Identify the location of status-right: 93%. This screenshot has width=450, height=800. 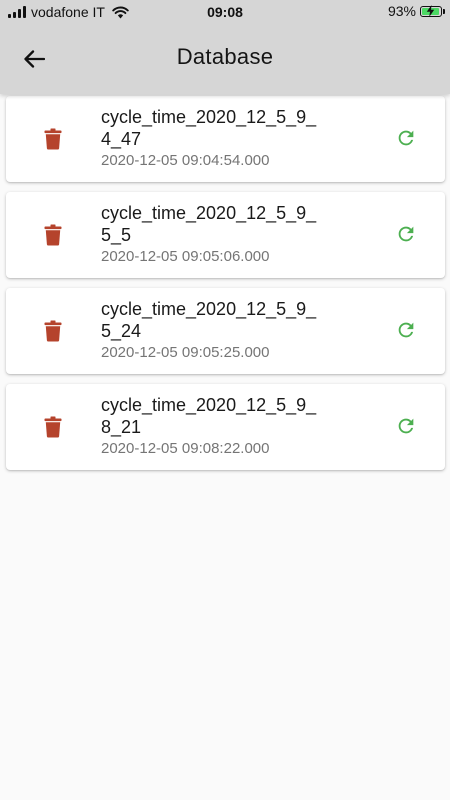
(416, 11).